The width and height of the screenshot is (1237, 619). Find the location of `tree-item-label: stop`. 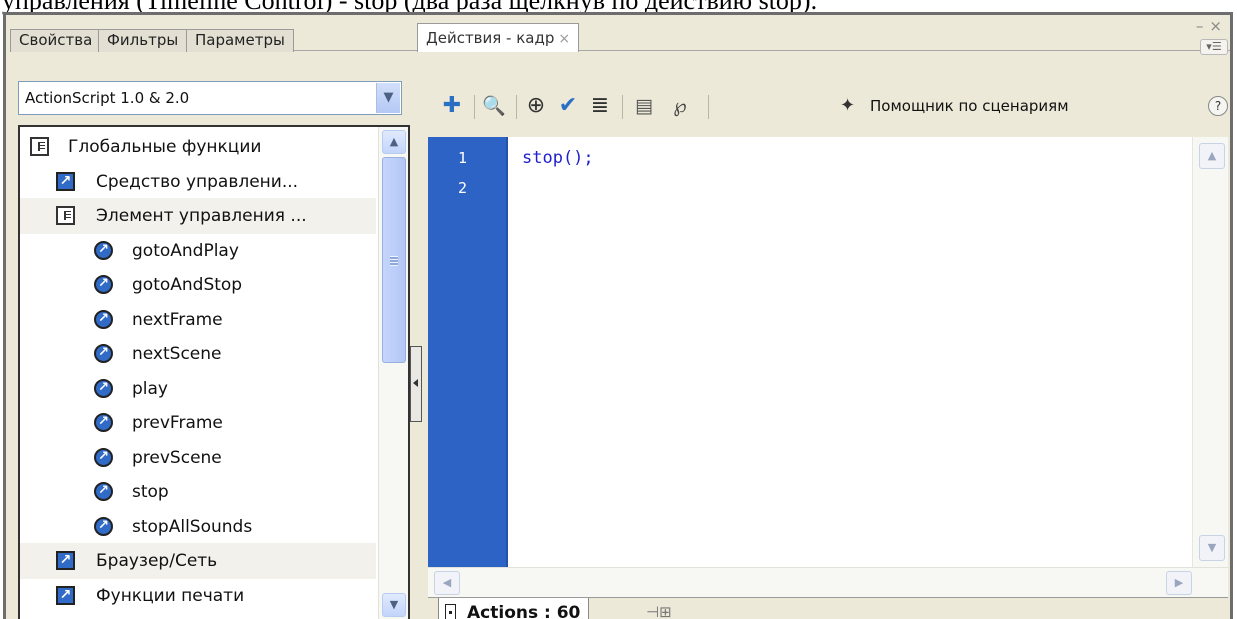

tree-item-label: stop is located at coordinates (150, 492).